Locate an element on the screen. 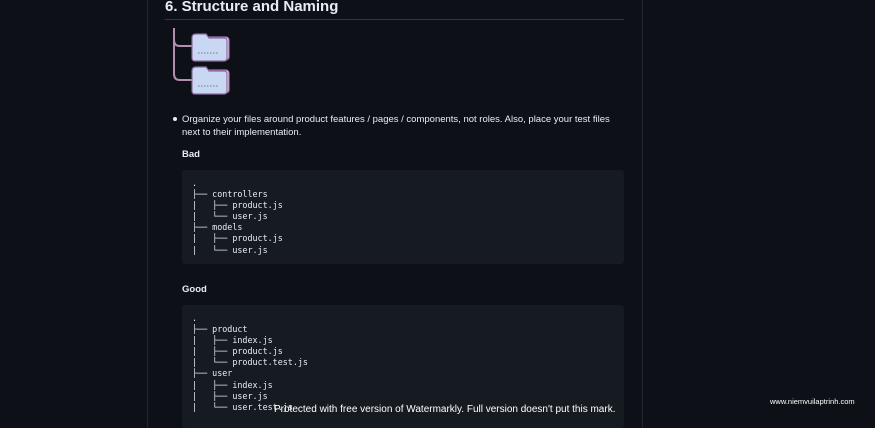  code-line: ├── controllers is located at coordinates (230, 194).